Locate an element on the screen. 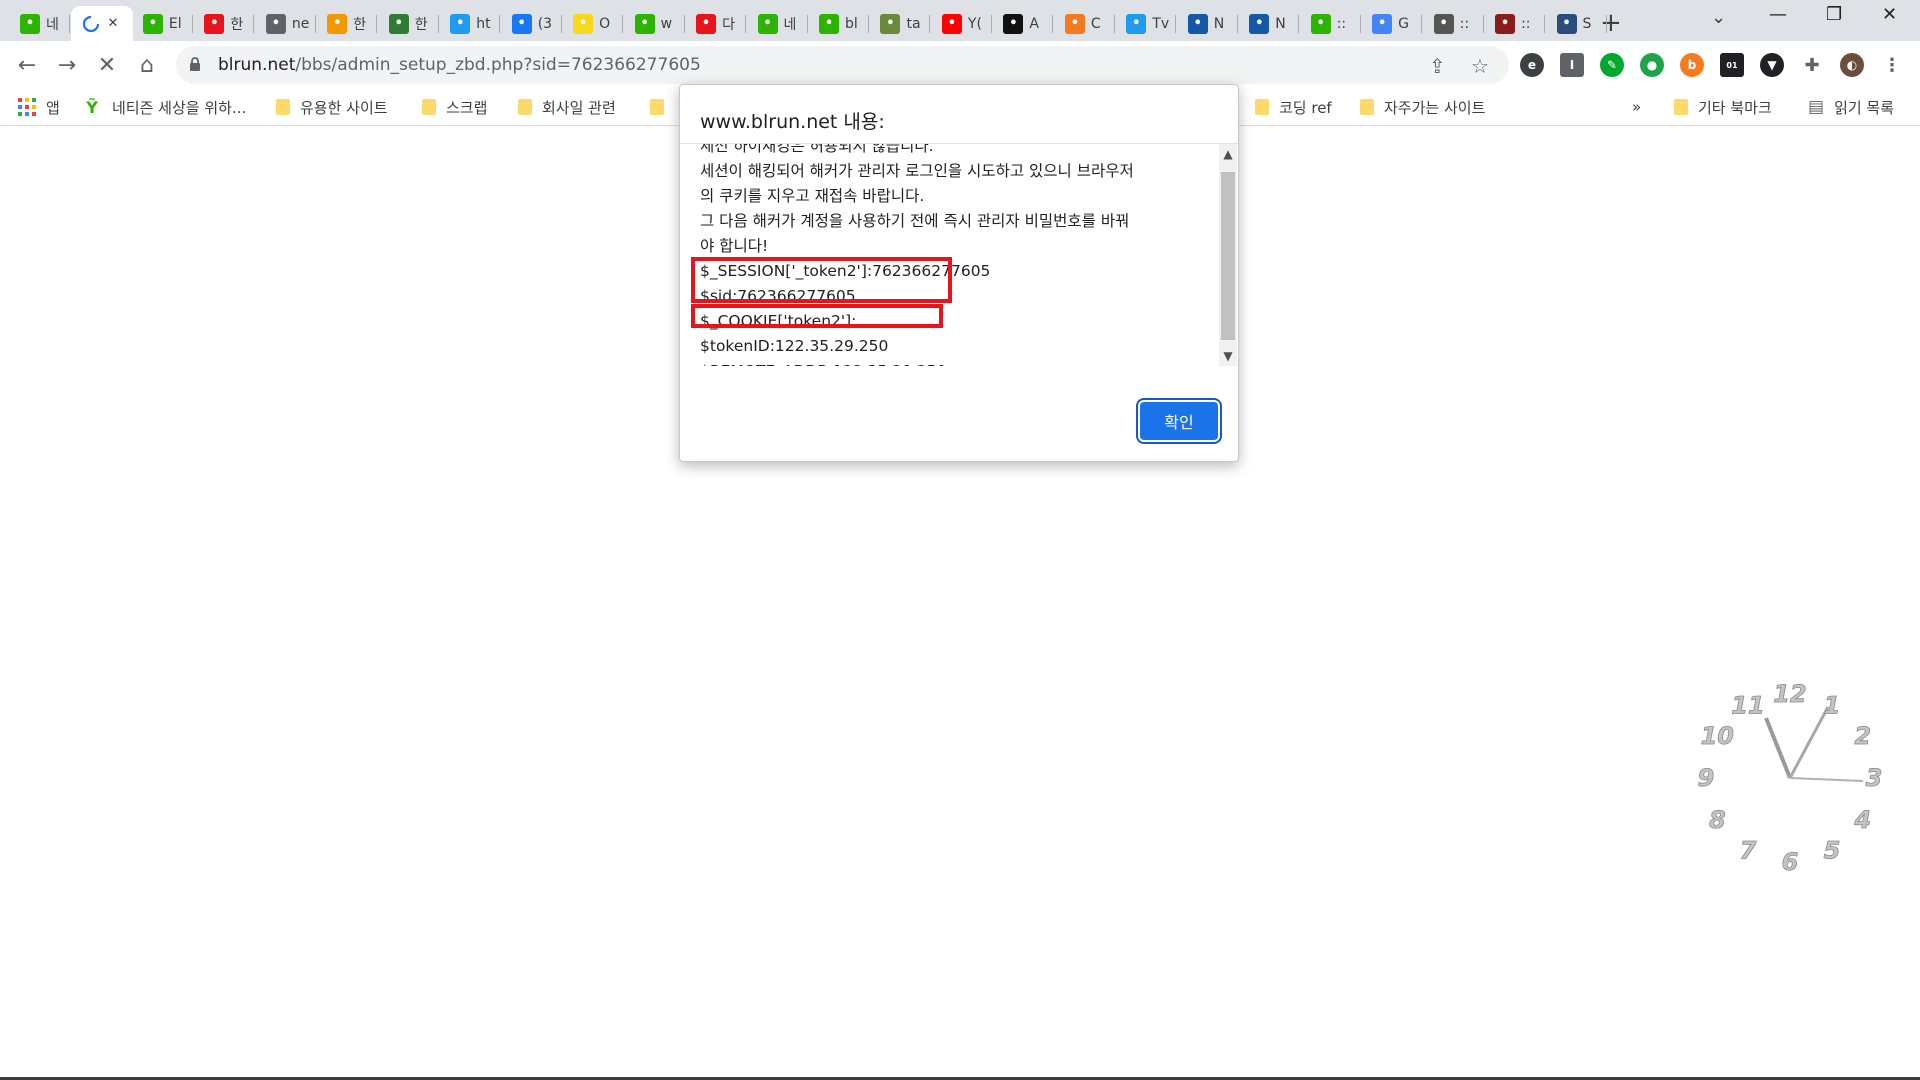 This screenshot has width=1920, height=1080. close-window-icon: ✕ is located at coordinates (1889, 14).